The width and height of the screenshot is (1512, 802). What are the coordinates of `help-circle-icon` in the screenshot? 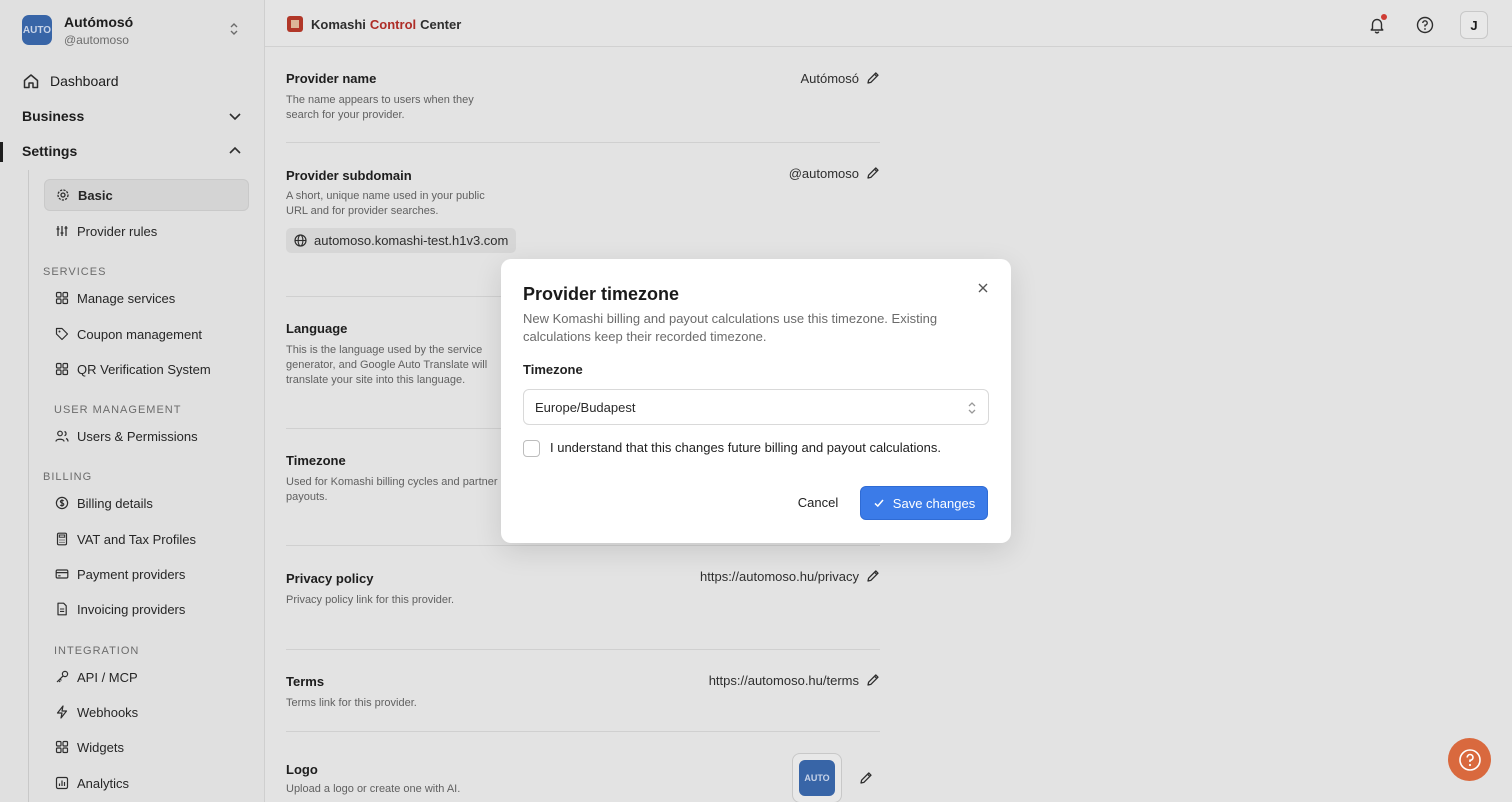 It's located at (1469, 759).